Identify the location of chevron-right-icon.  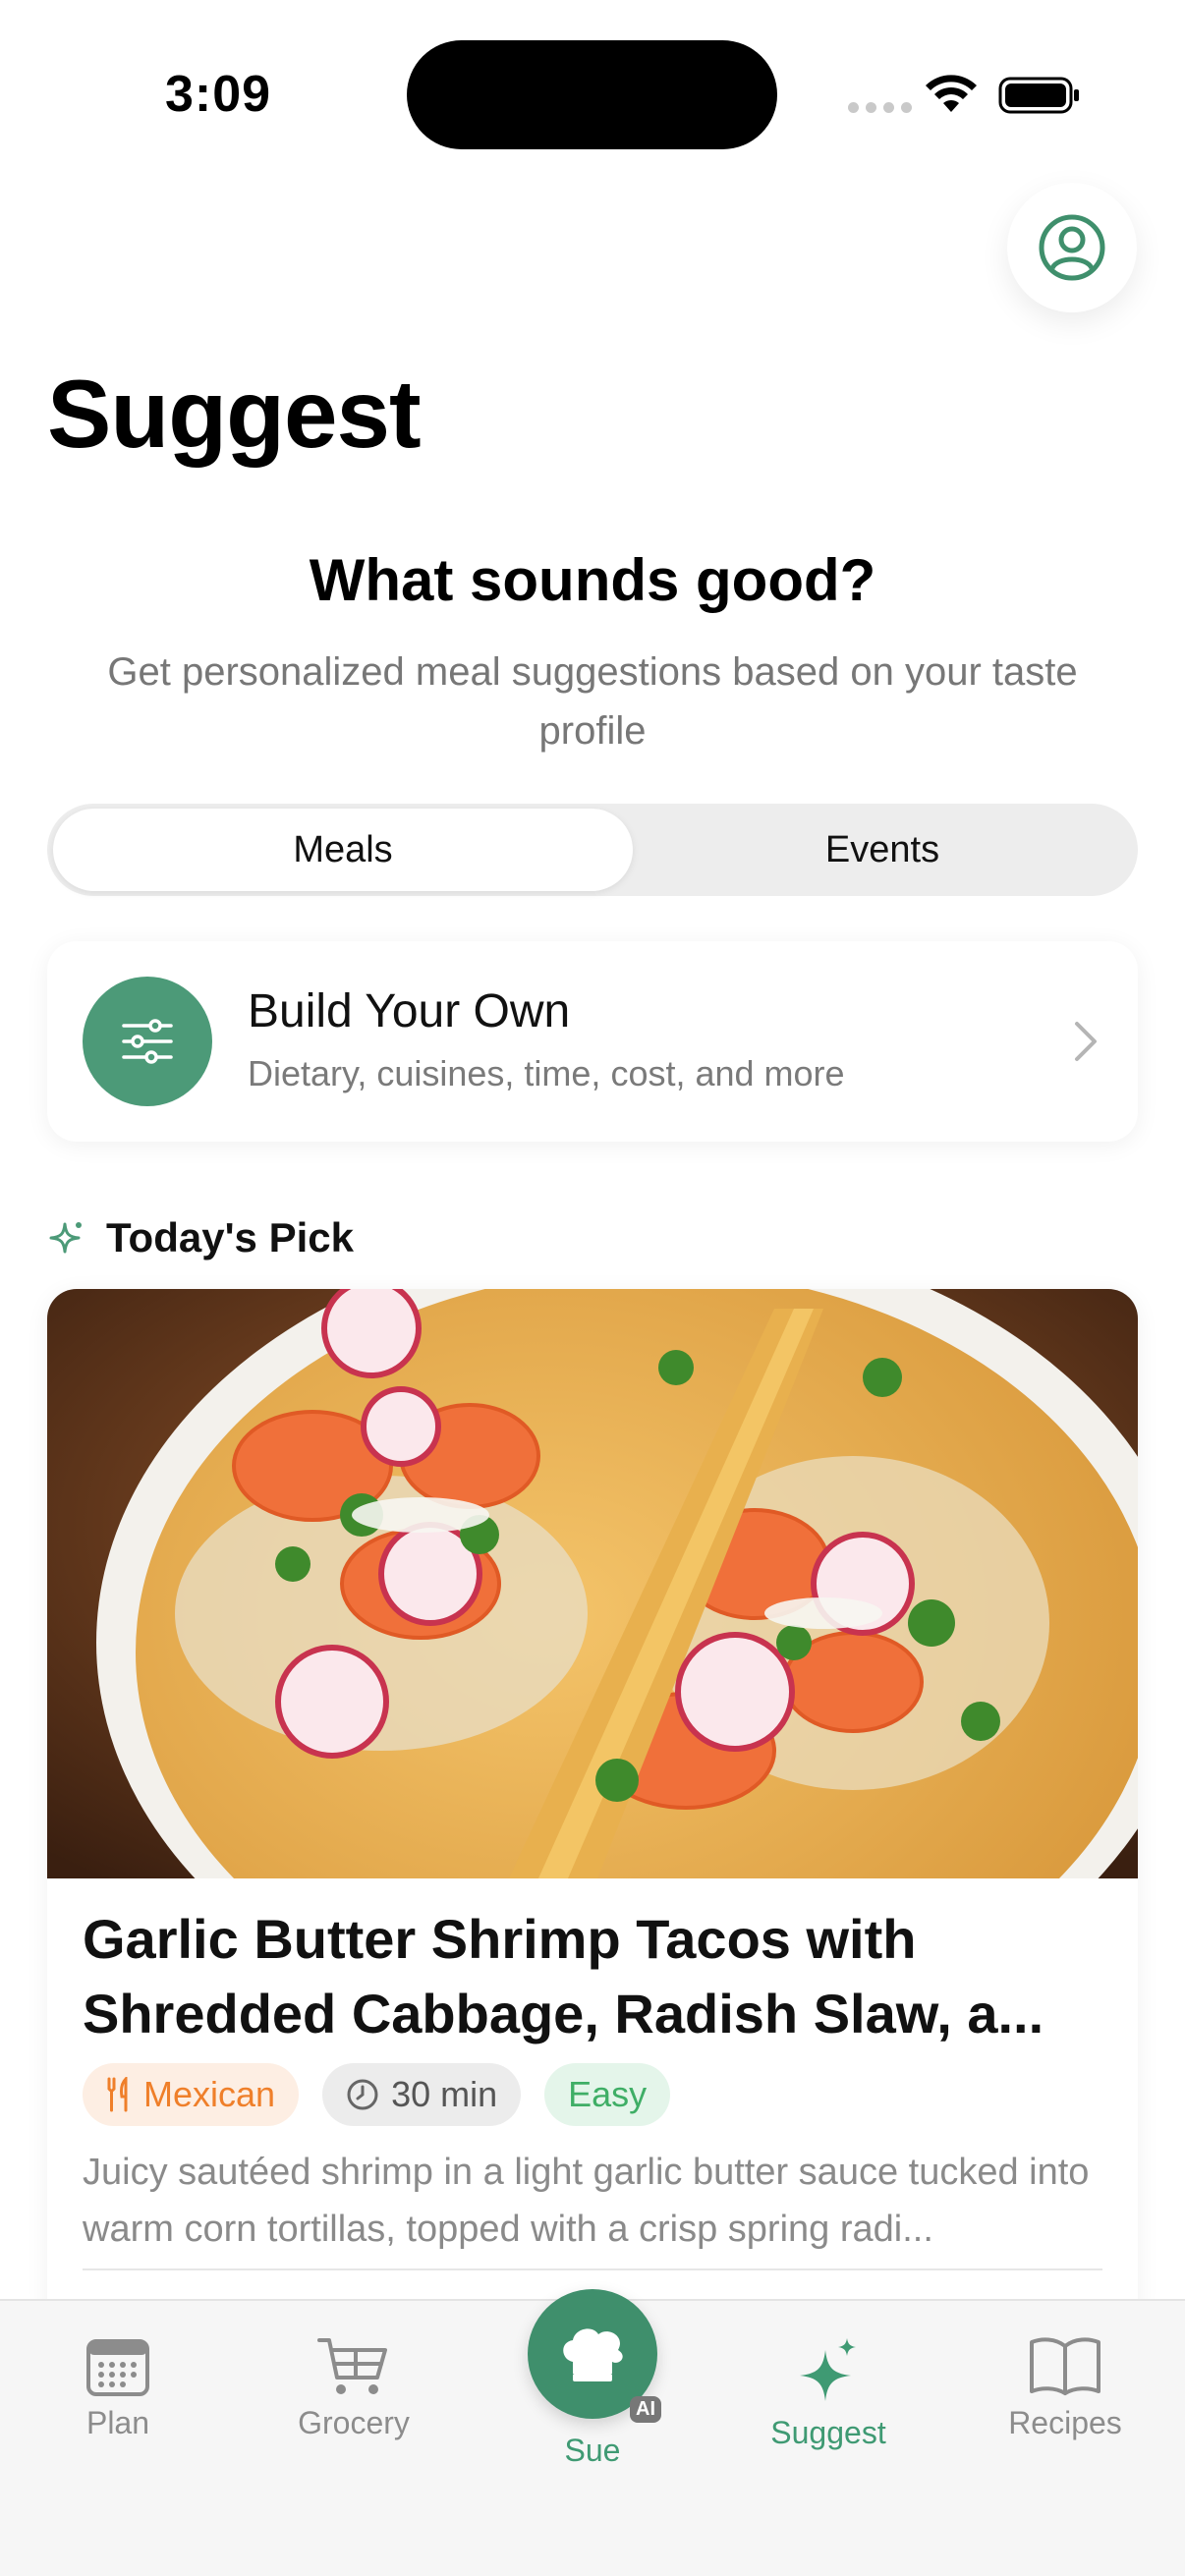
(1086, 1041).